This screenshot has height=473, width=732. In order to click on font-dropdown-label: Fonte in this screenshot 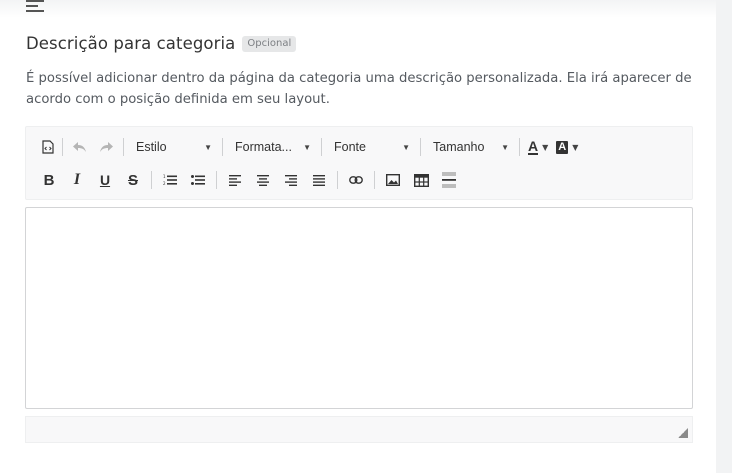, I will do `click(350, 147)`.